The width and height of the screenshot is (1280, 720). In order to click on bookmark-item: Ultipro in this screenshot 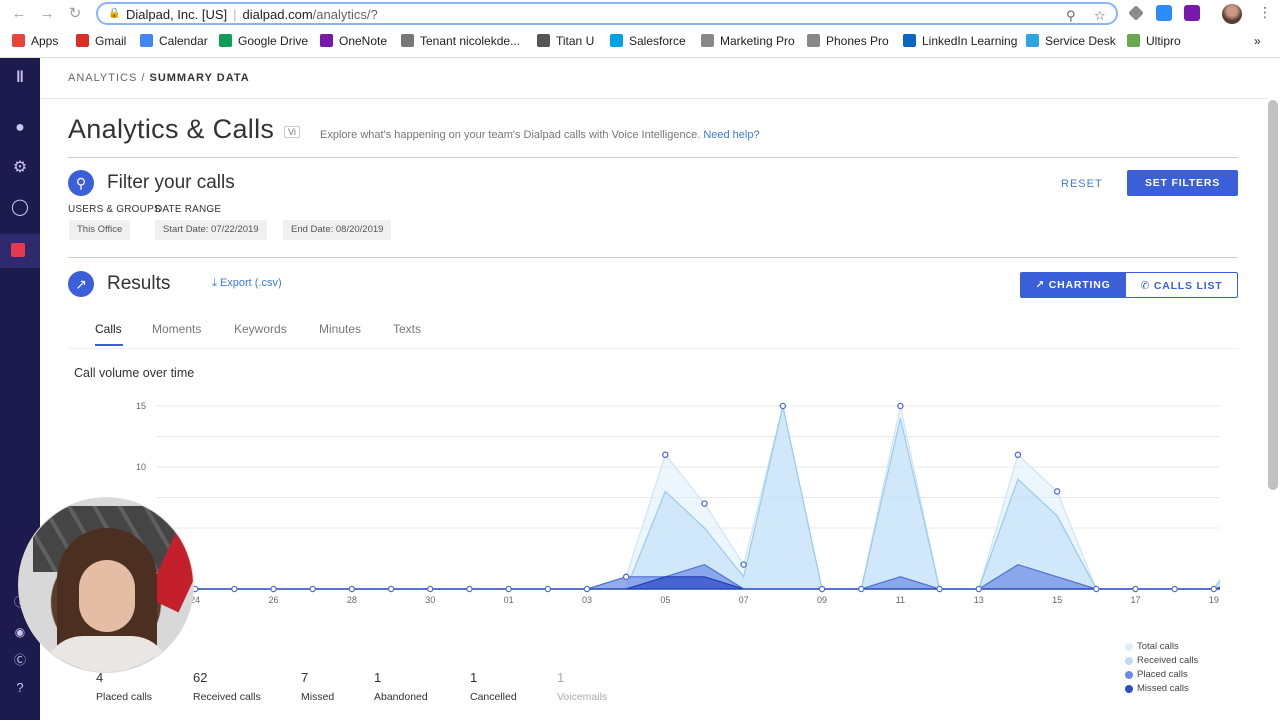, I will do `click(1154, 41)`.